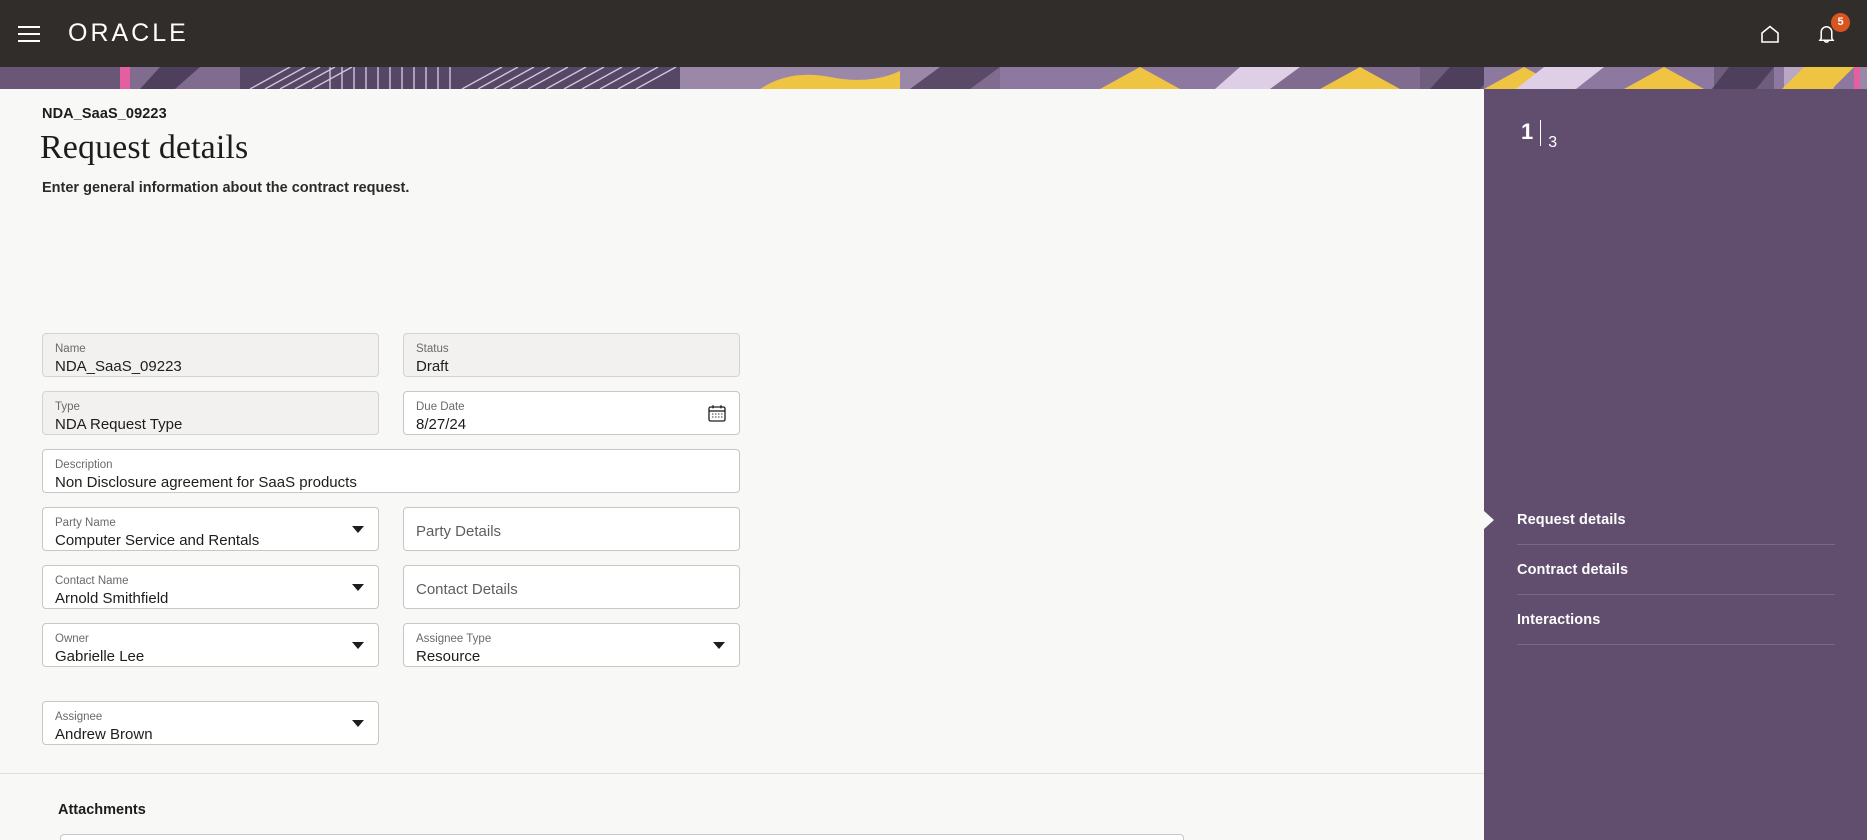  What do you see at coordinates (119, 424) in the screenshot?
I see `field-type-value: NDA Request Type` at bounding box center [119, 424].